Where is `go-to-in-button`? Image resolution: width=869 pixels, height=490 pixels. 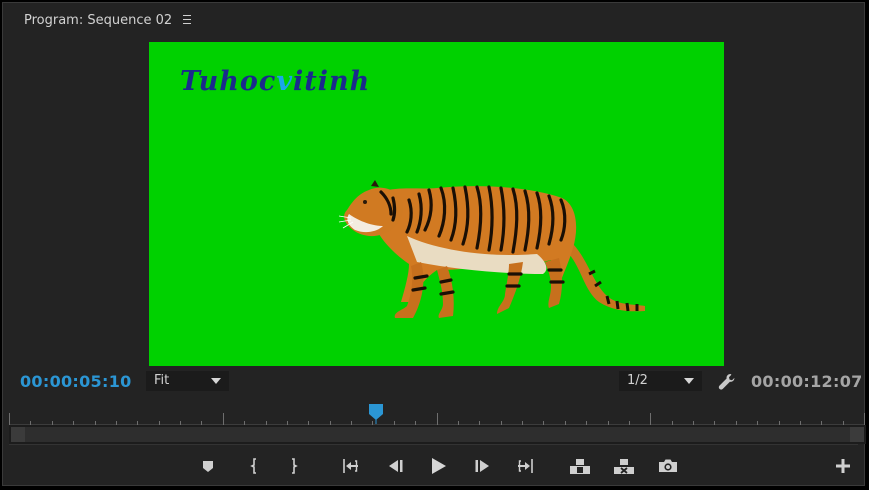
go-to-in-button is located at coordinates (350, 466).